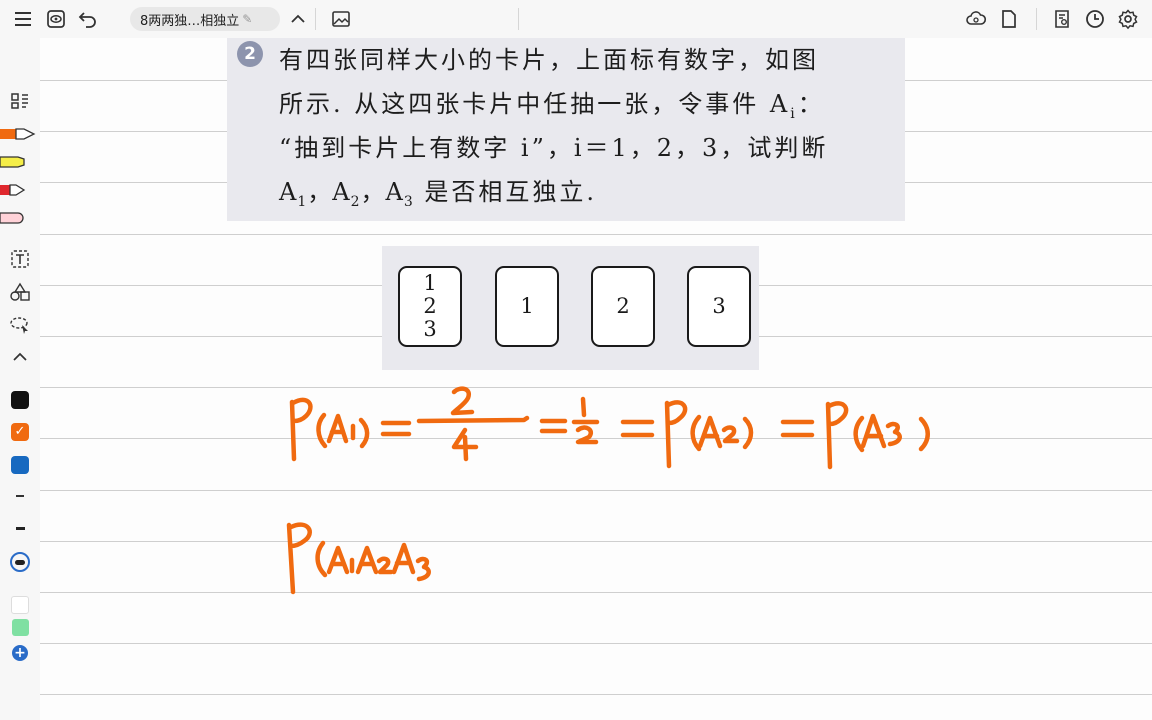  Describe the element at coordinates (20, 653) in the screenshot. I see `add-color-icon: +` at that location.